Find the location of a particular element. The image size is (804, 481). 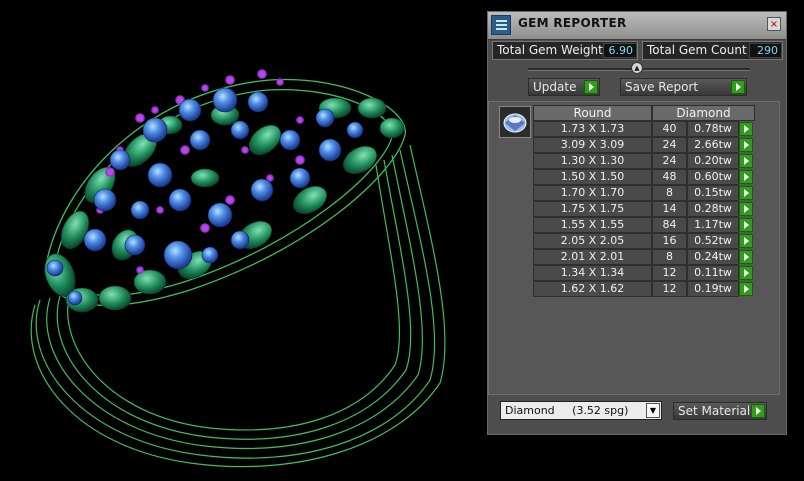

table-row: 1.50 X 1.50 48 0.60tw is located at coordinates (644, 177).